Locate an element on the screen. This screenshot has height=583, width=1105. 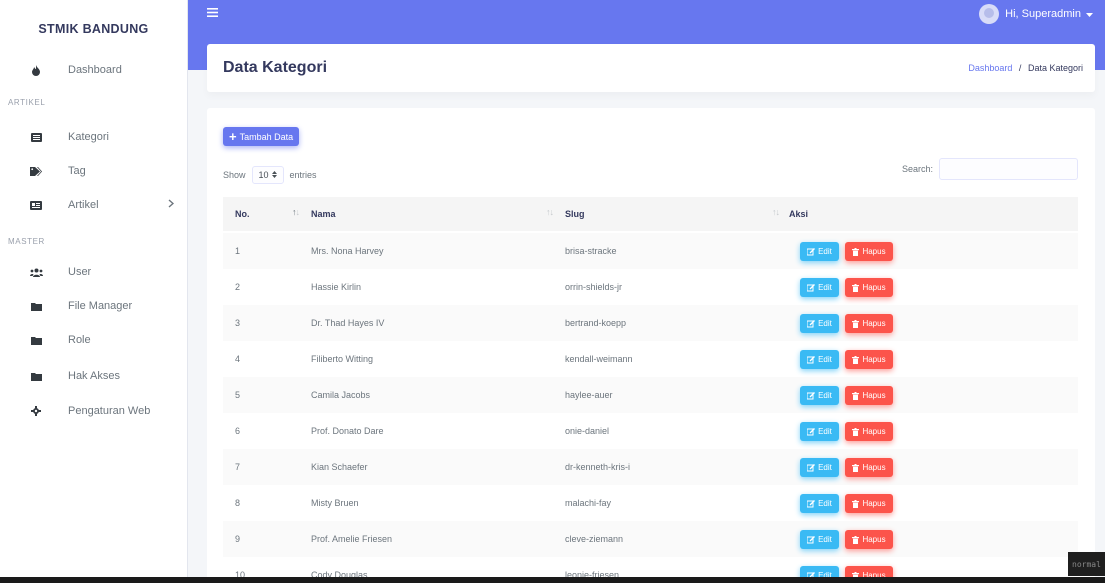
sidebar-header-artikel: ARTIKEL is located at coordinates (27, 102).